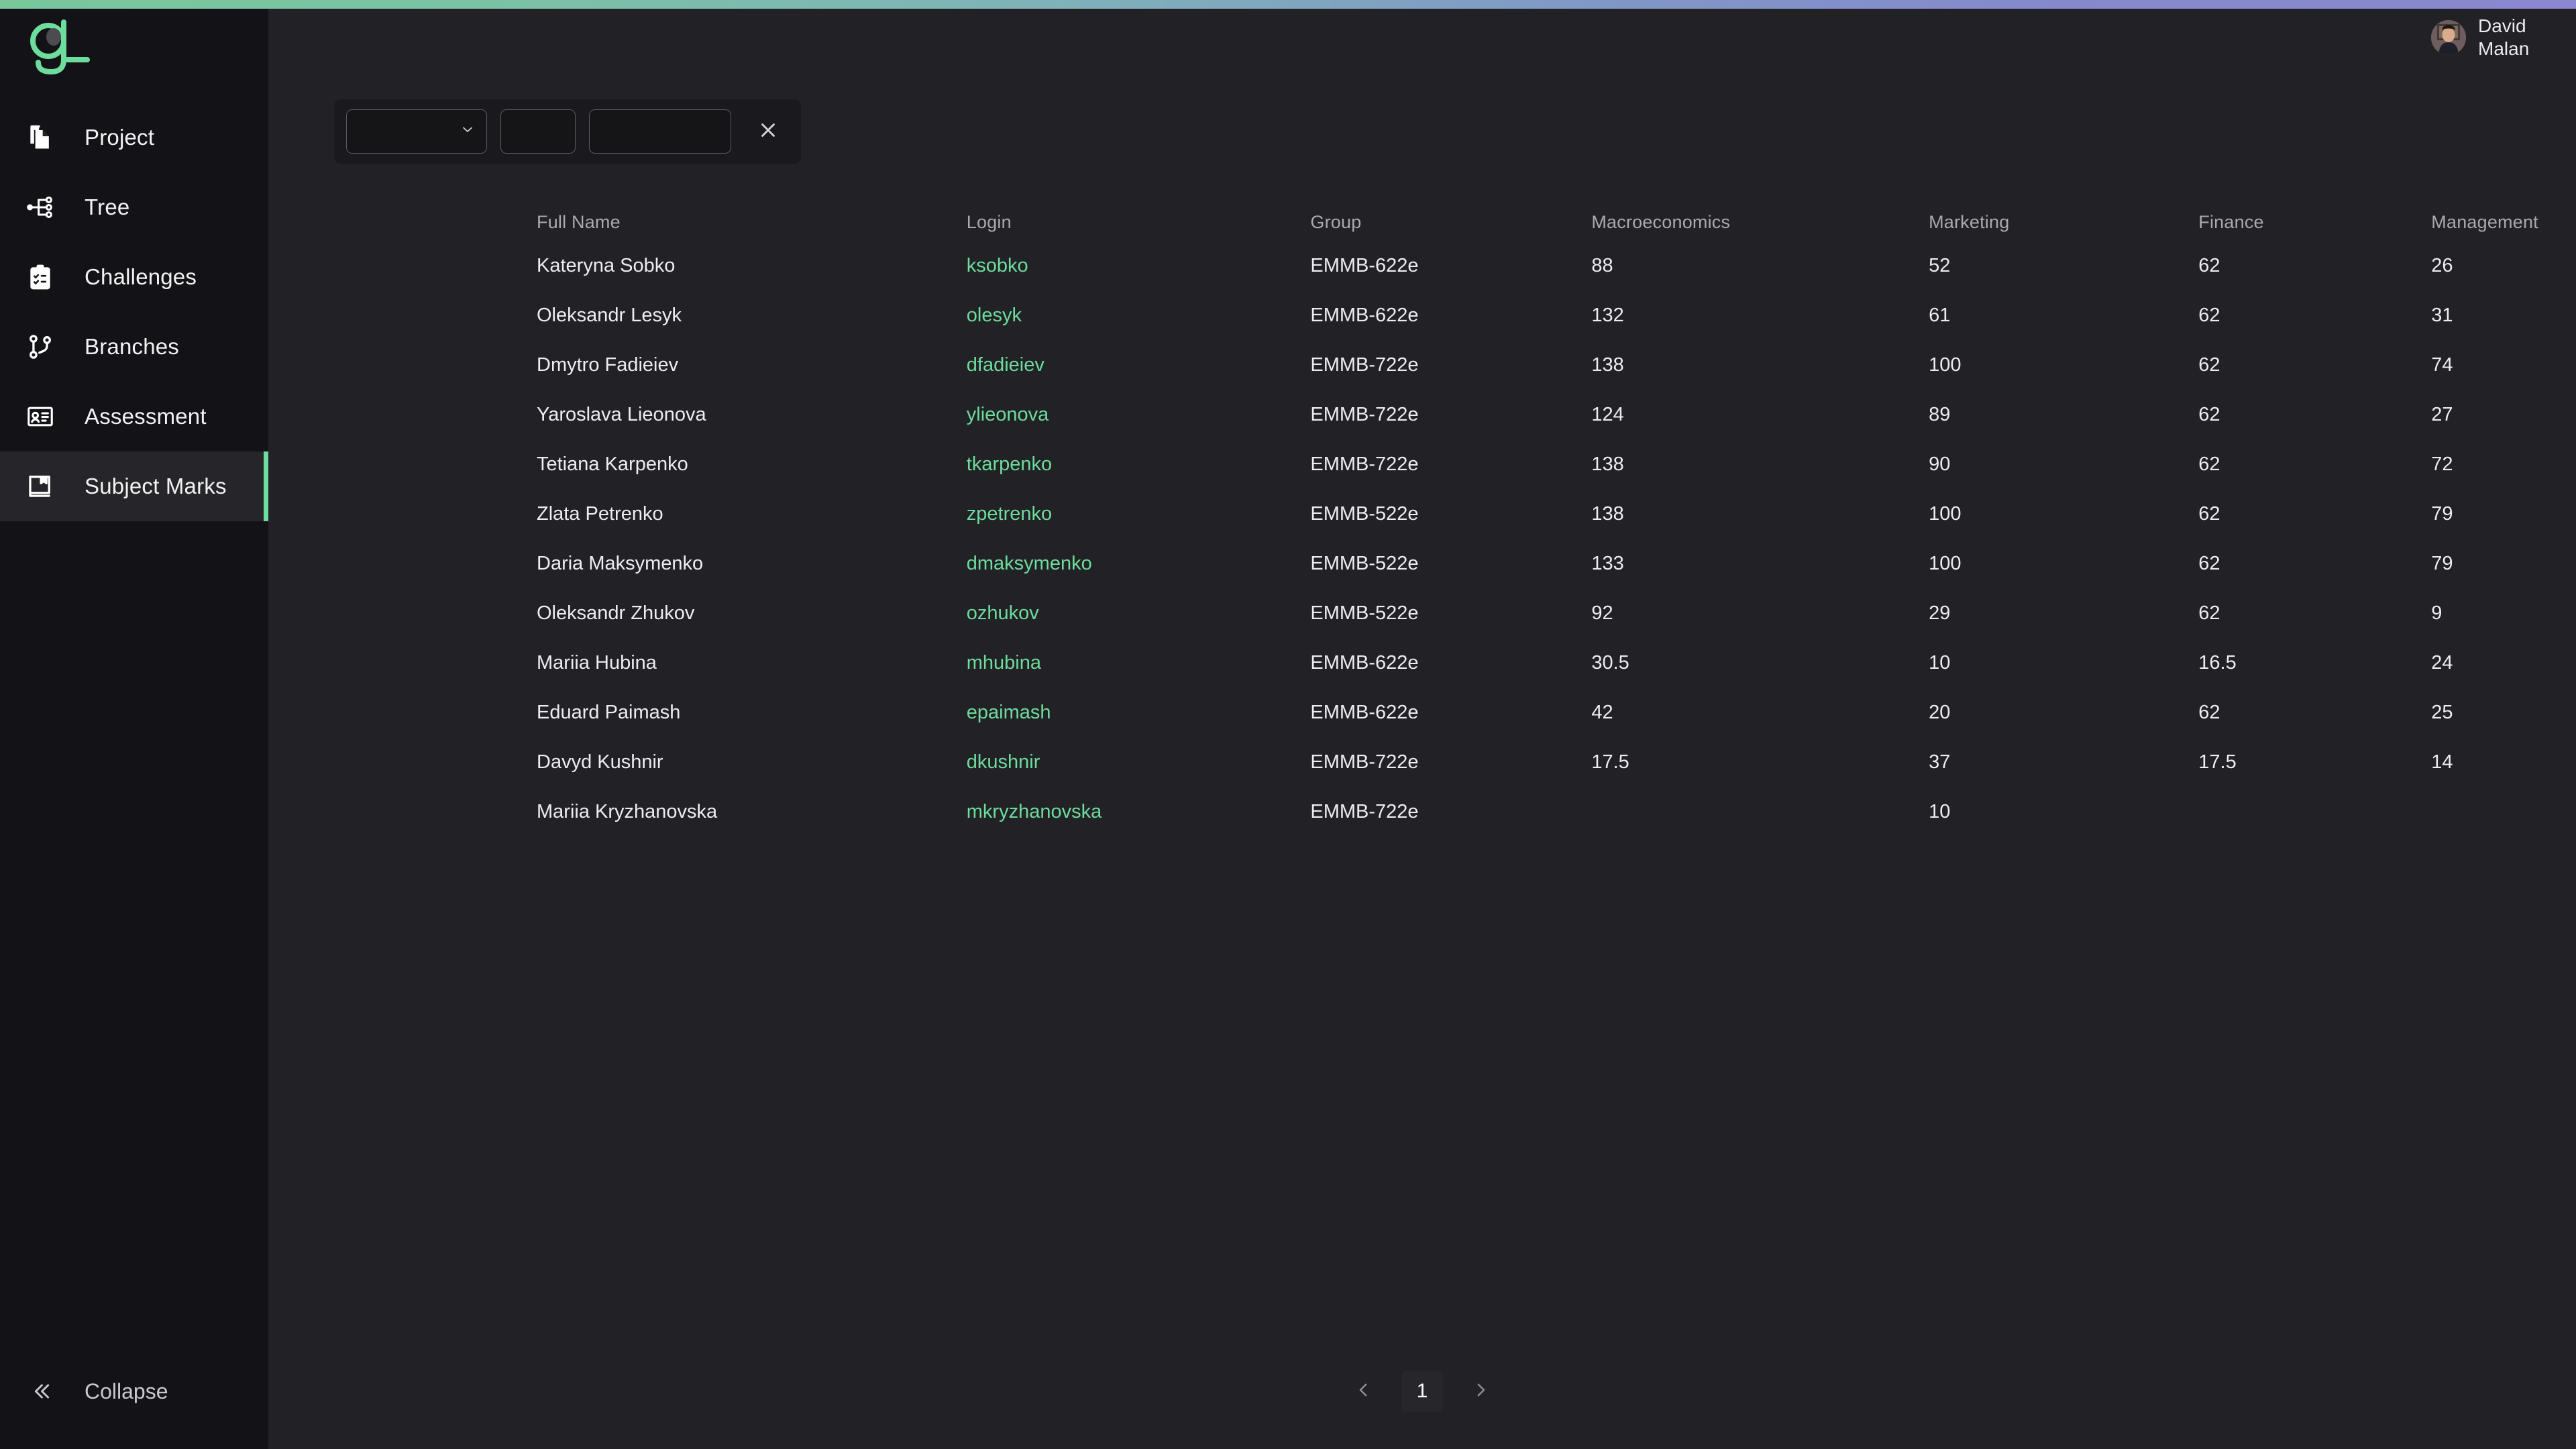 This screenshot has height=1449, width=2576. What do you see at coordinates (1607, 315) in the screenshot?
I see `cell-macroeconomics: 132` at bounding box center [1607, 315].